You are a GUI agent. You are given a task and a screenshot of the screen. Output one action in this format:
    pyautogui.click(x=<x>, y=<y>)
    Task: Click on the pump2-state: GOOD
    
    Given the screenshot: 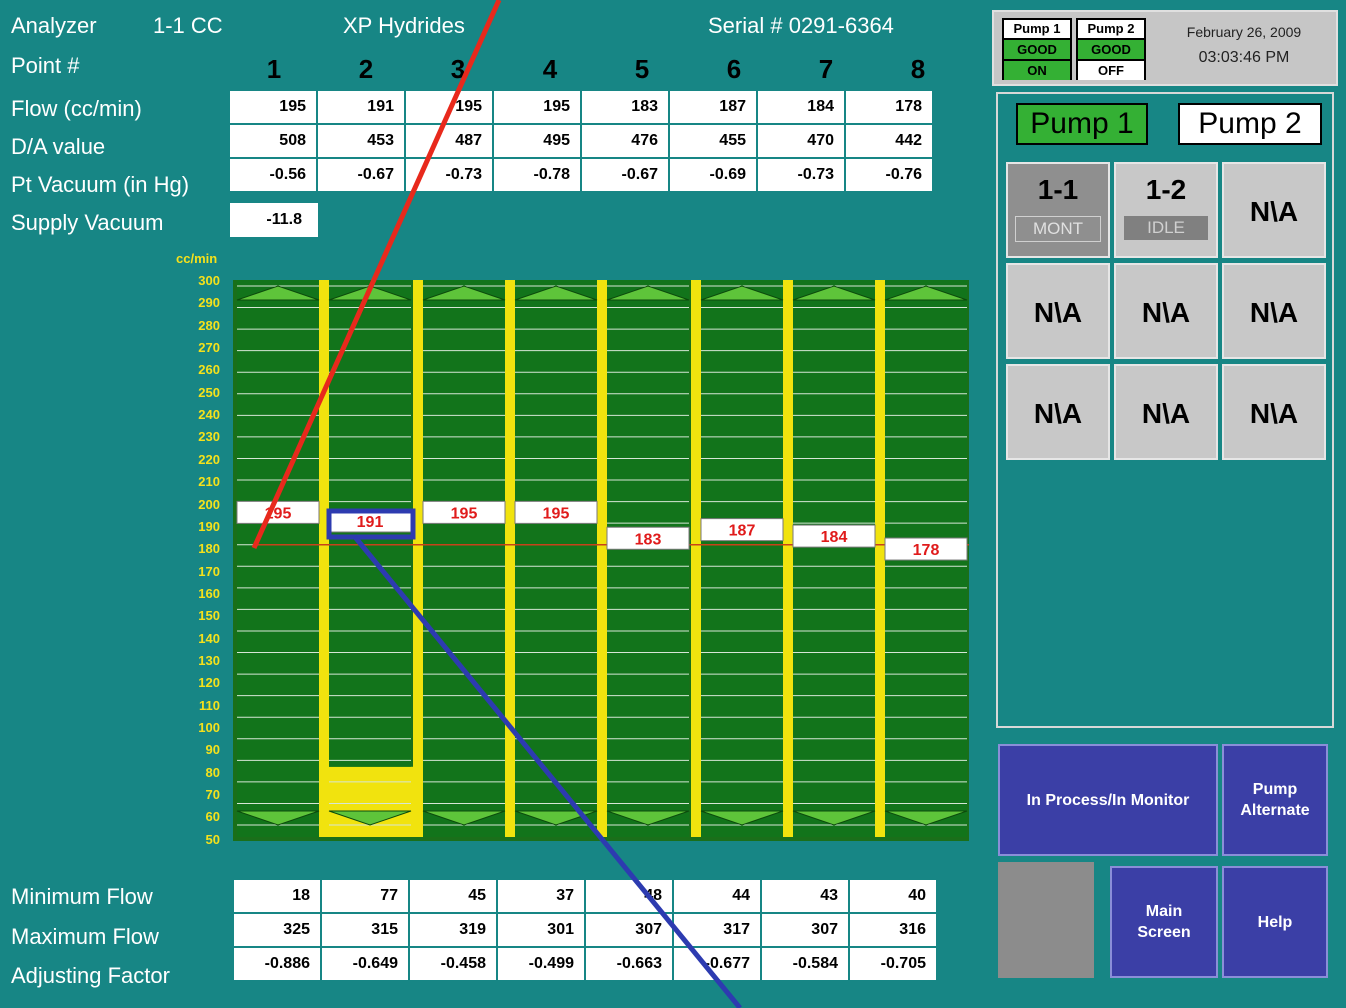 What is the action you would take?
    pyautogui.click(x=1111, y=50)
    